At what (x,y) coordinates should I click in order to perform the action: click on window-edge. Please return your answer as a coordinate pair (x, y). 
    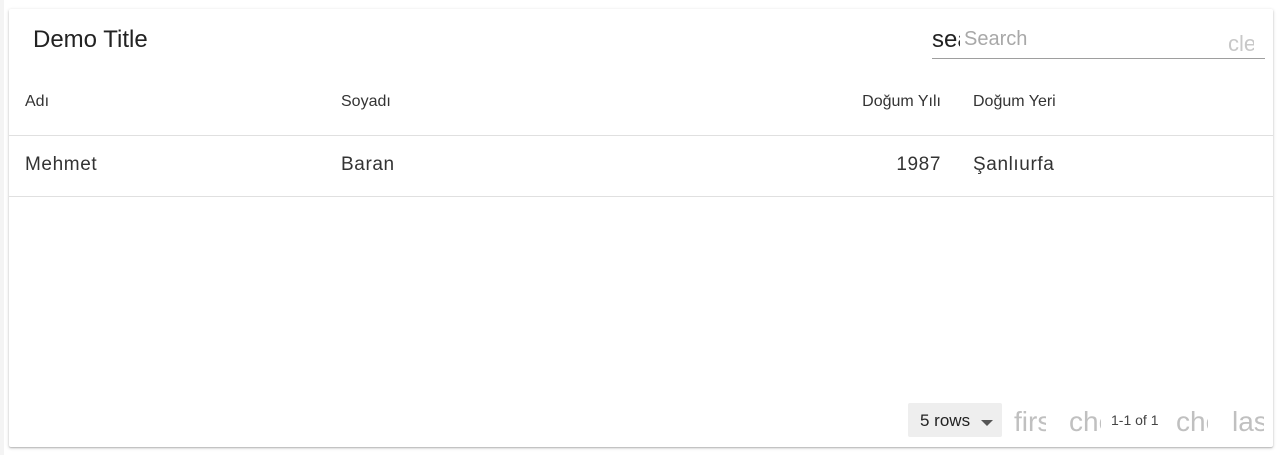
    Looking at the image, I should click on (2, 227).